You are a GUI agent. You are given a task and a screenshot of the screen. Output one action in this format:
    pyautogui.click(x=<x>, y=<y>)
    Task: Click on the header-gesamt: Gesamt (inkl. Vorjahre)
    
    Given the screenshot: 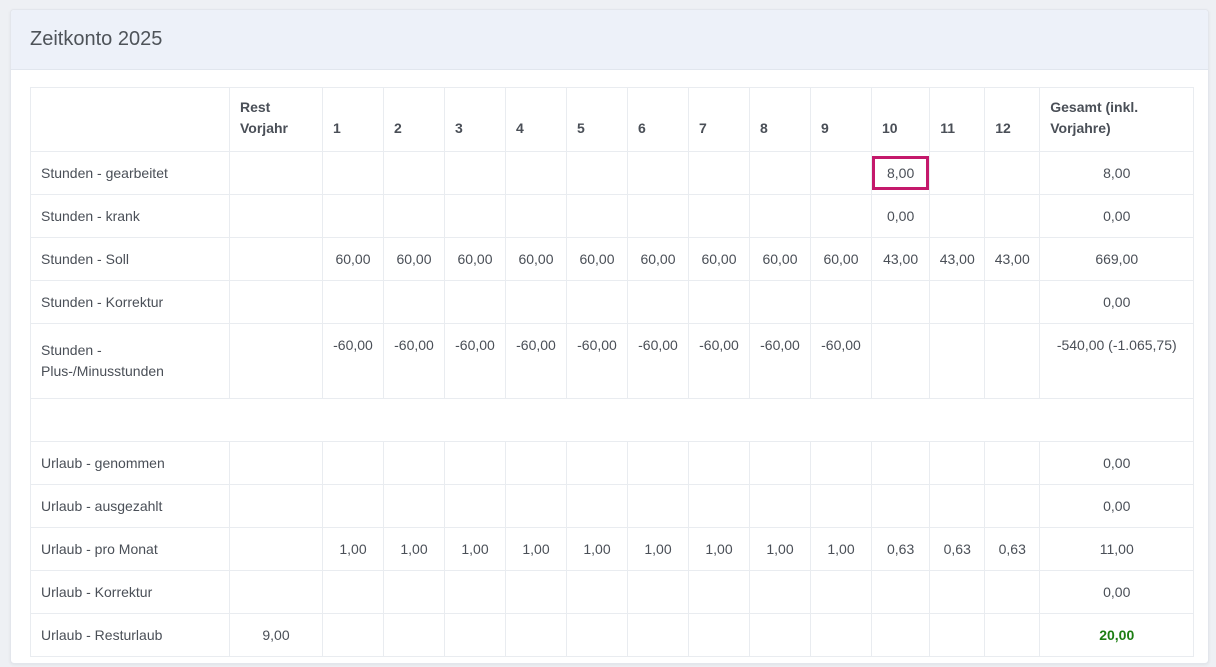 What is the action you would take?
    pyautogui.click(x=1117, y=119)
    